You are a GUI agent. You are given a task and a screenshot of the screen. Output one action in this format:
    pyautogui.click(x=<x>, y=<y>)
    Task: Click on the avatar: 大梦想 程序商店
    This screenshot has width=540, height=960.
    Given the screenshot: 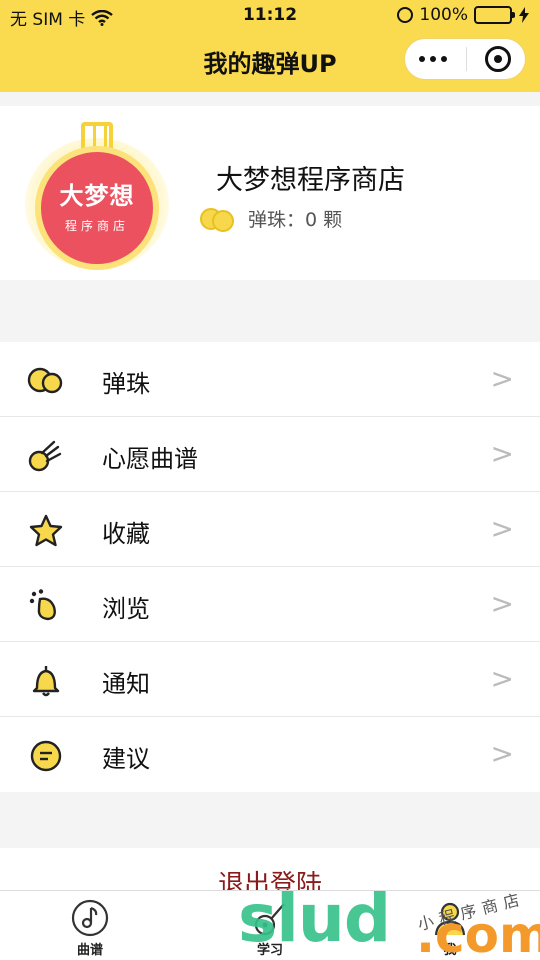 What is the action you would take?
    pyautogui.click(x=97, y=196)
    